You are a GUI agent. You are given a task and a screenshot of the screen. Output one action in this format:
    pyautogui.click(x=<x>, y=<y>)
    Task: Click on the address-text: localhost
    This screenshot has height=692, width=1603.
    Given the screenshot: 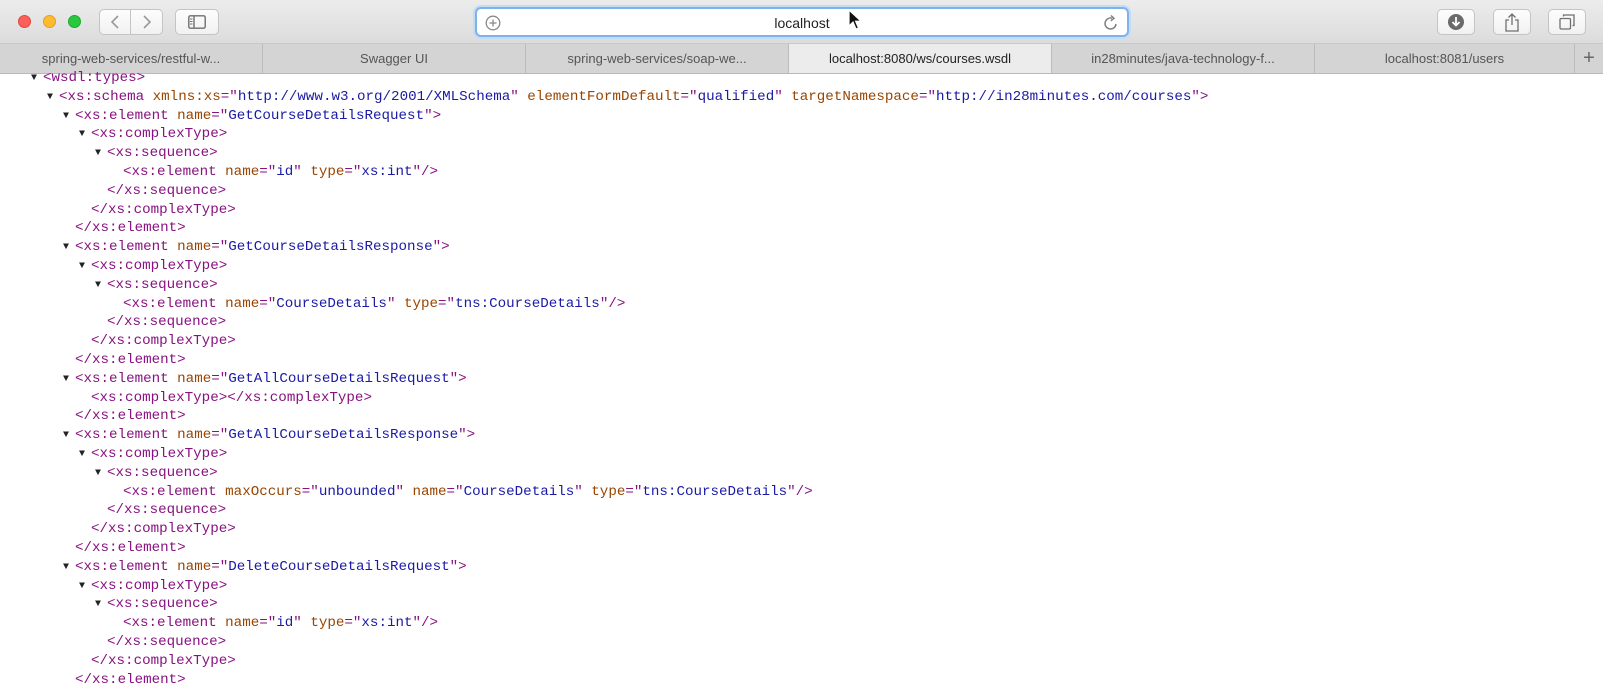 What is the action you would take?
    pyautogui.click(x=802, y=23)
    